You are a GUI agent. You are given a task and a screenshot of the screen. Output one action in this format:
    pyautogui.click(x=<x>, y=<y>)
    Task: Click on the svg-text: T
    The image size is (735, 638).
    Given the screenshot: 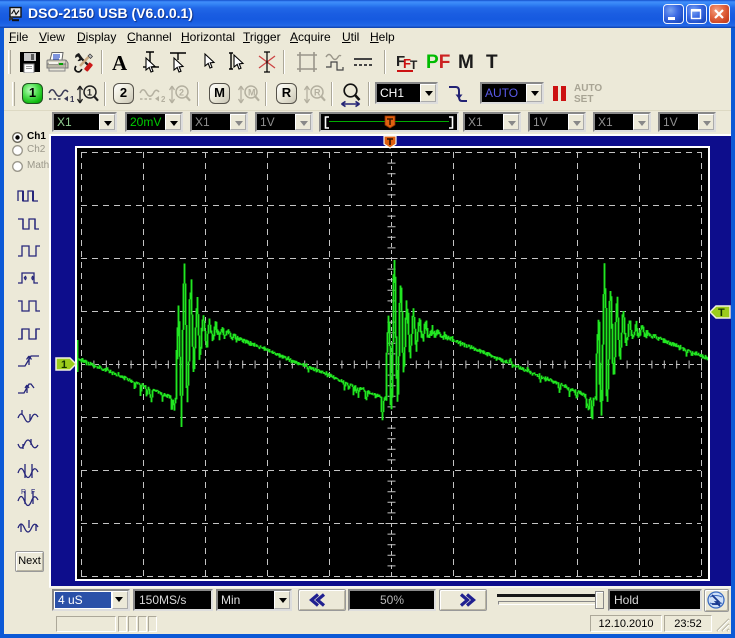 What is the action you would take?
    pyautogui.click(x=721, y=313)
    